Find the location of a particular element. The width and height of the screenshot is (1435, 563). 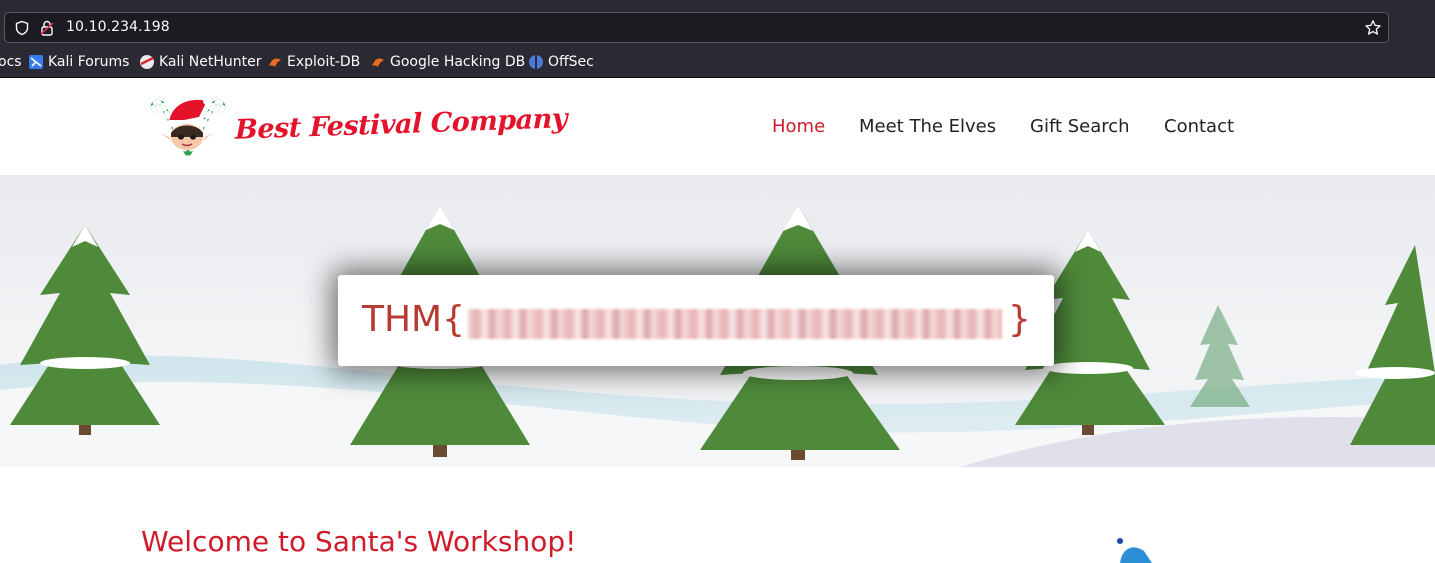

blue-elf-hat-icon is located at coordinates (1134, 550).